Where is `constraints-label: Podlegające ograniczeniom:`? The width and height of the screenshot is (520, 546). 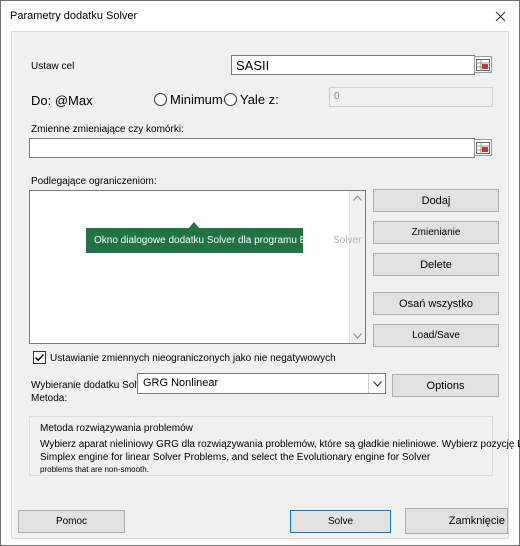 constraints-label: Podlegające ograniczeniom: is located at coordinates (94, 181).